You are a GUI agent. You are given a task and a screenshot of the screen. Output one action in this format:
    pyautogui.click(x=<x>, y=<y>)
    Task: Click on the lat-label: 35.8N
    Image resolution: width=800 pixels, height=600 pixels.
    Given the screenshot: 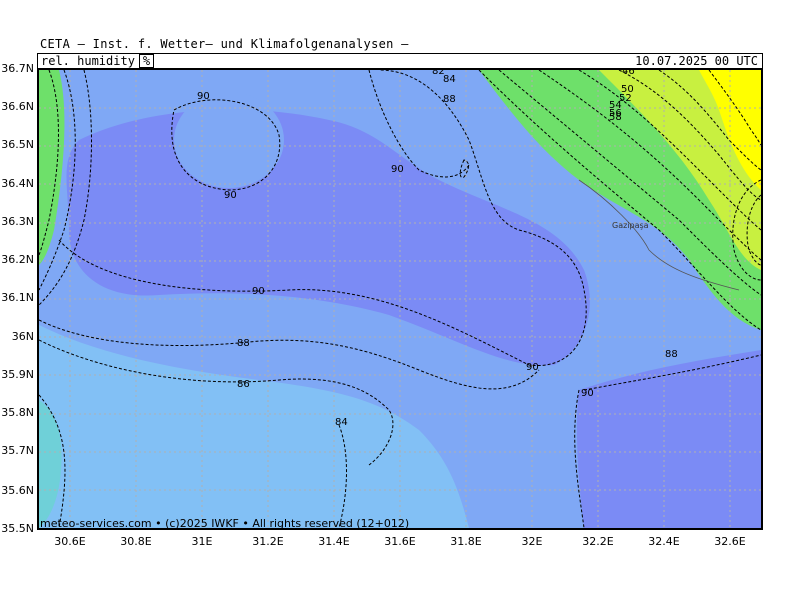 What is the action you would take?
    pyautogui.click(x=17, y=412)
    